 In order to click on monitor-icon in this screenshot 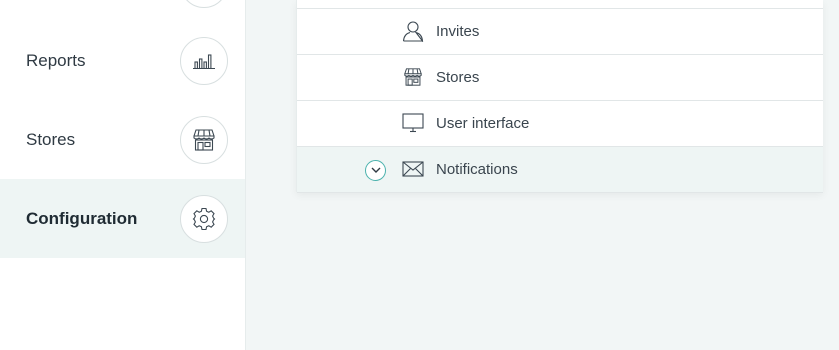, I will do `click(413, 123)`.